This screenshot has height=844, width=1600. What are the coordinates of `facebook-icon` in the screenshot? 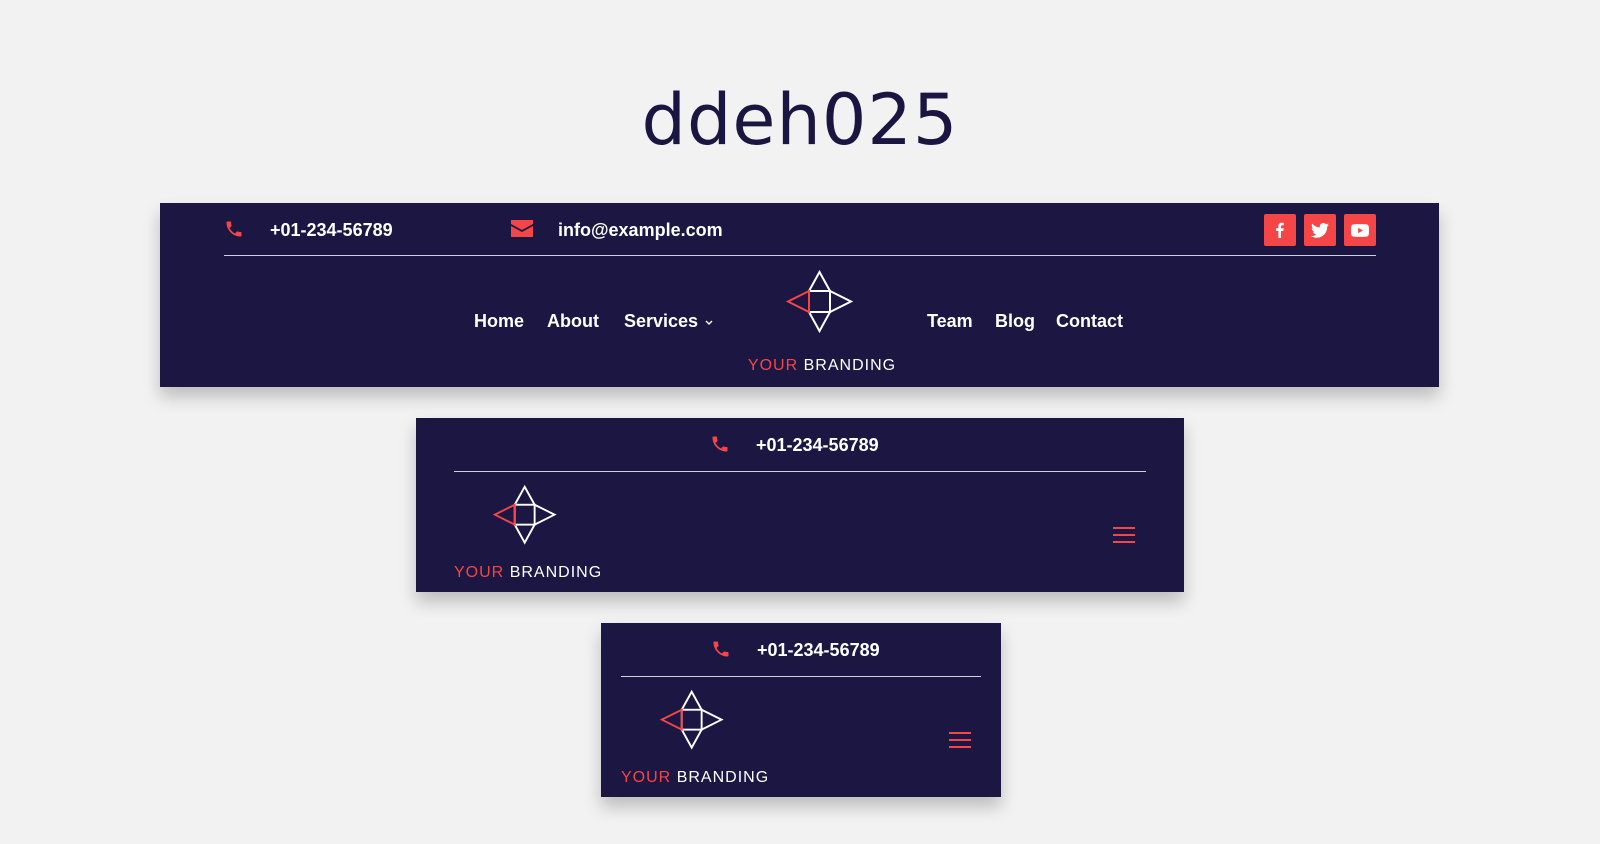 It's located at (1280, 230).